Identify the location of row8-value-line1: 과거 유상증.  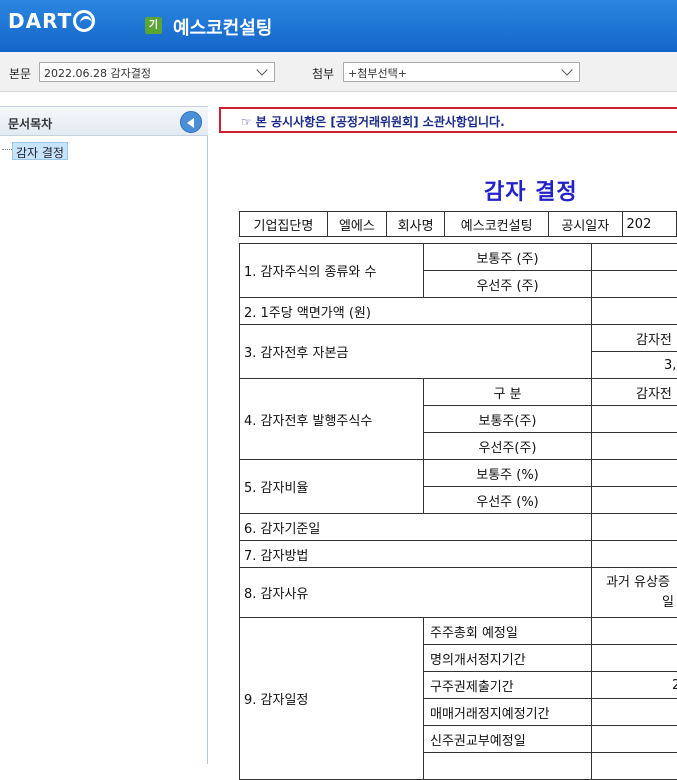
(641, 583).